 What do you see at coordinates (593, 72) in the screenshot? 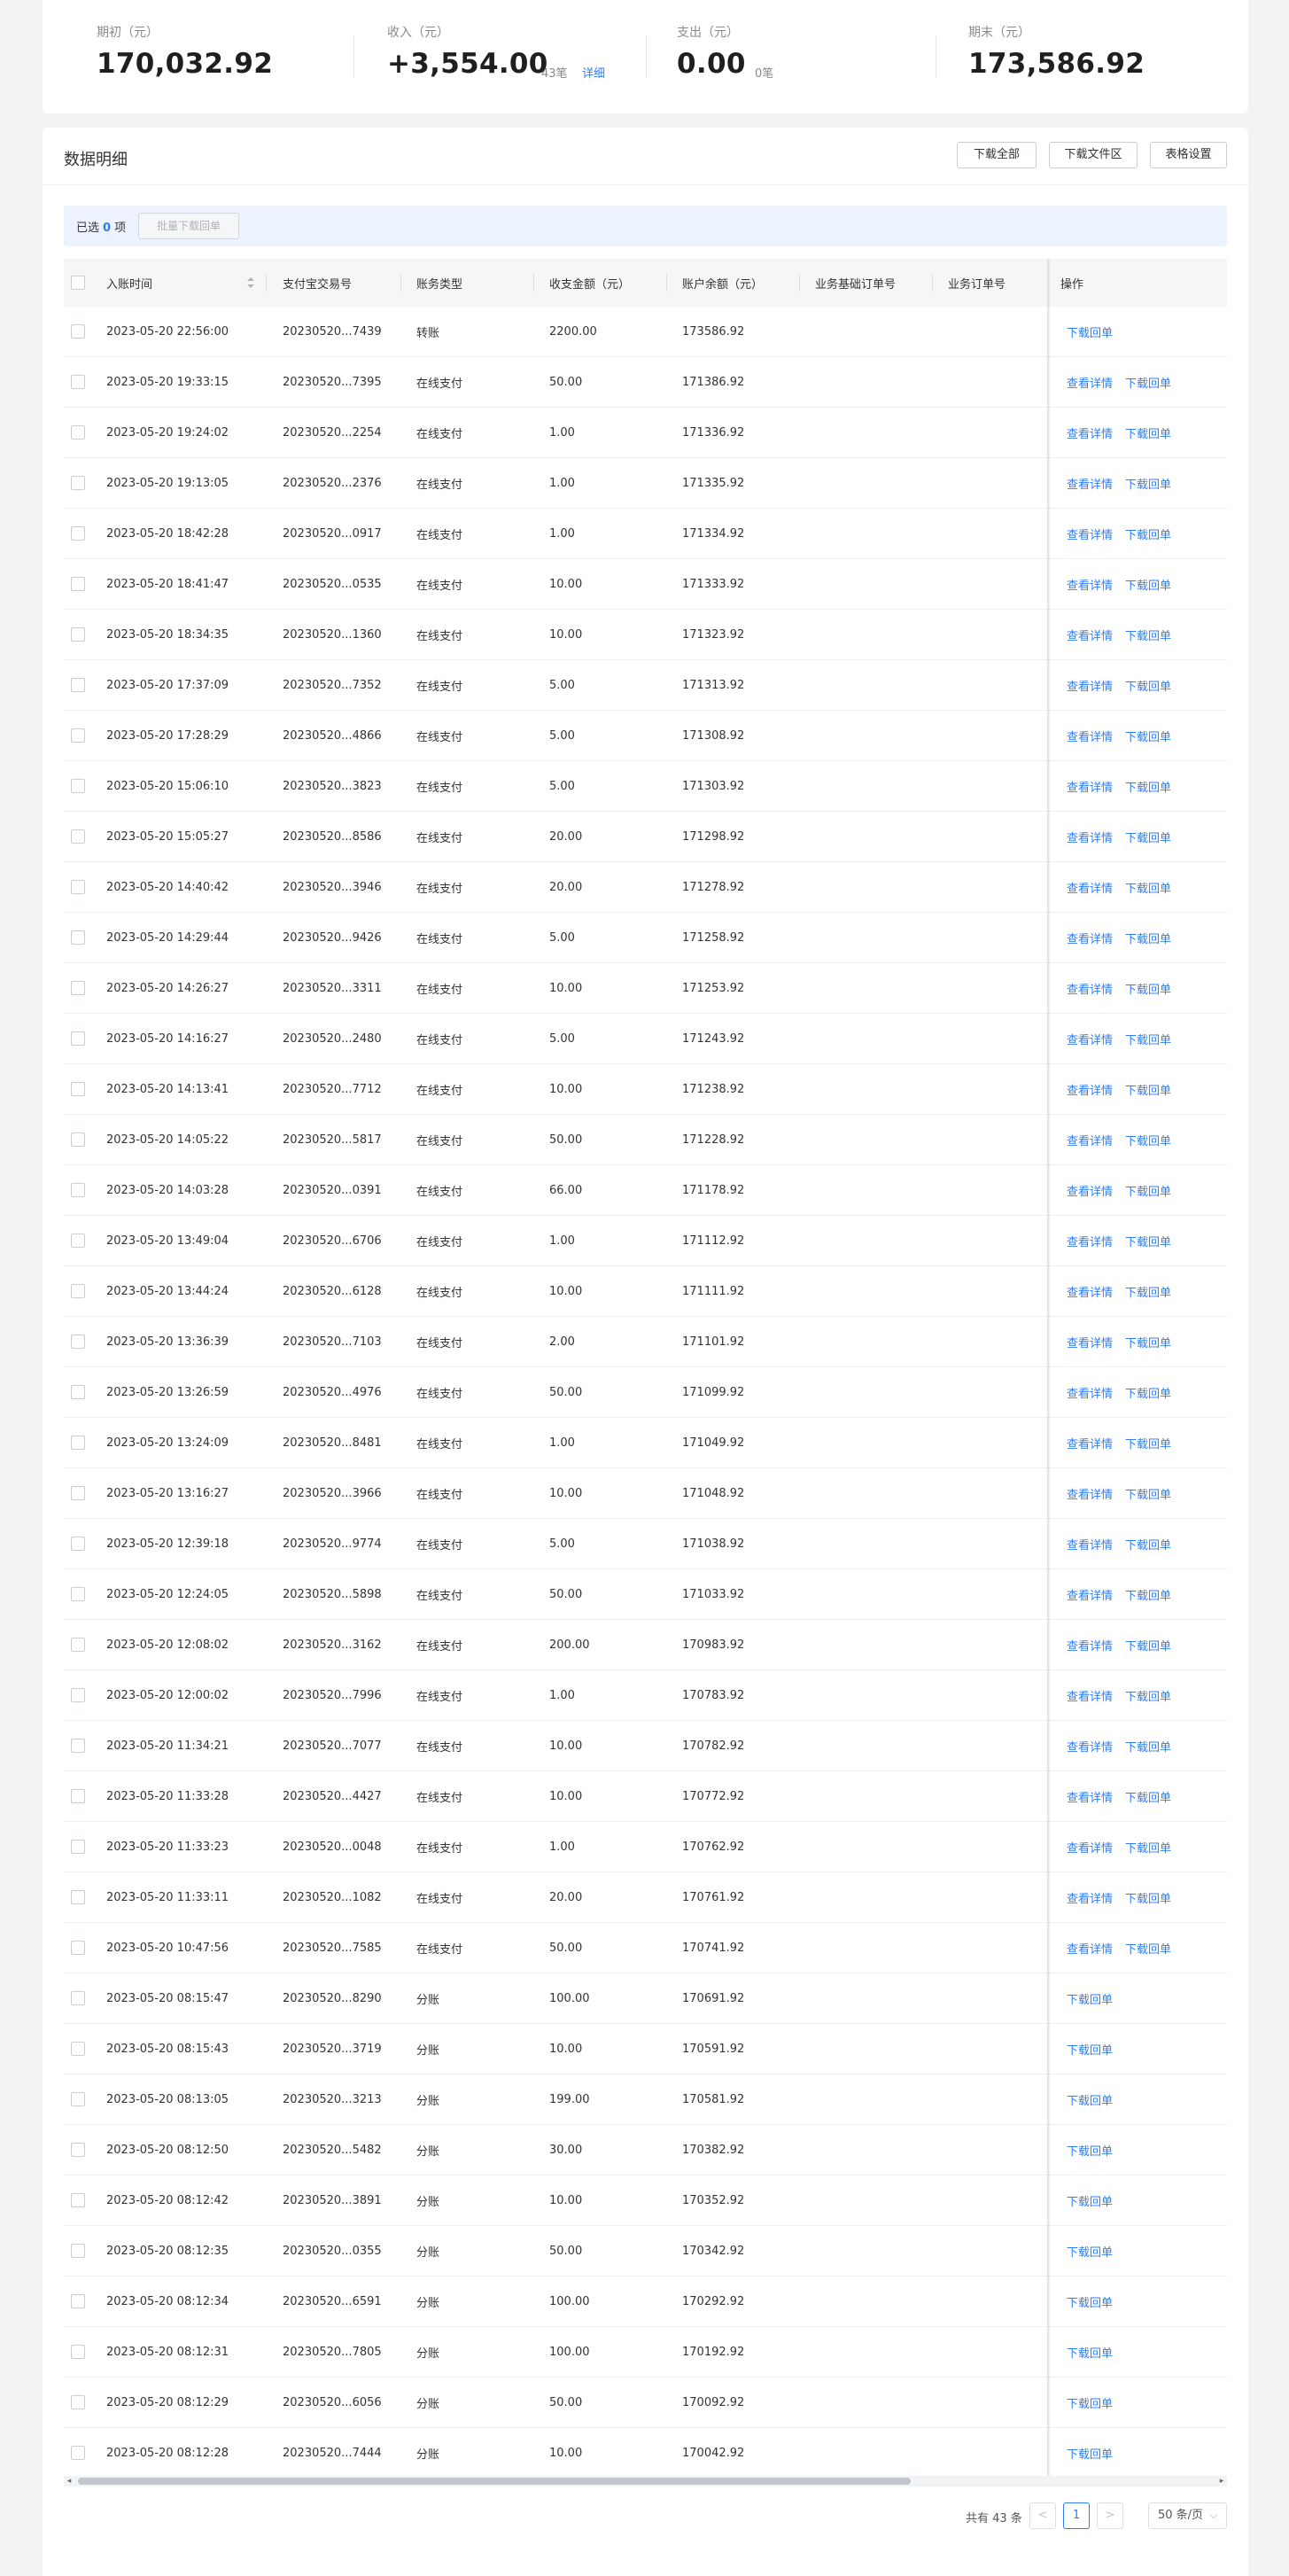
I see `income-detail-link: 详细` at bounding box center [593, 72].